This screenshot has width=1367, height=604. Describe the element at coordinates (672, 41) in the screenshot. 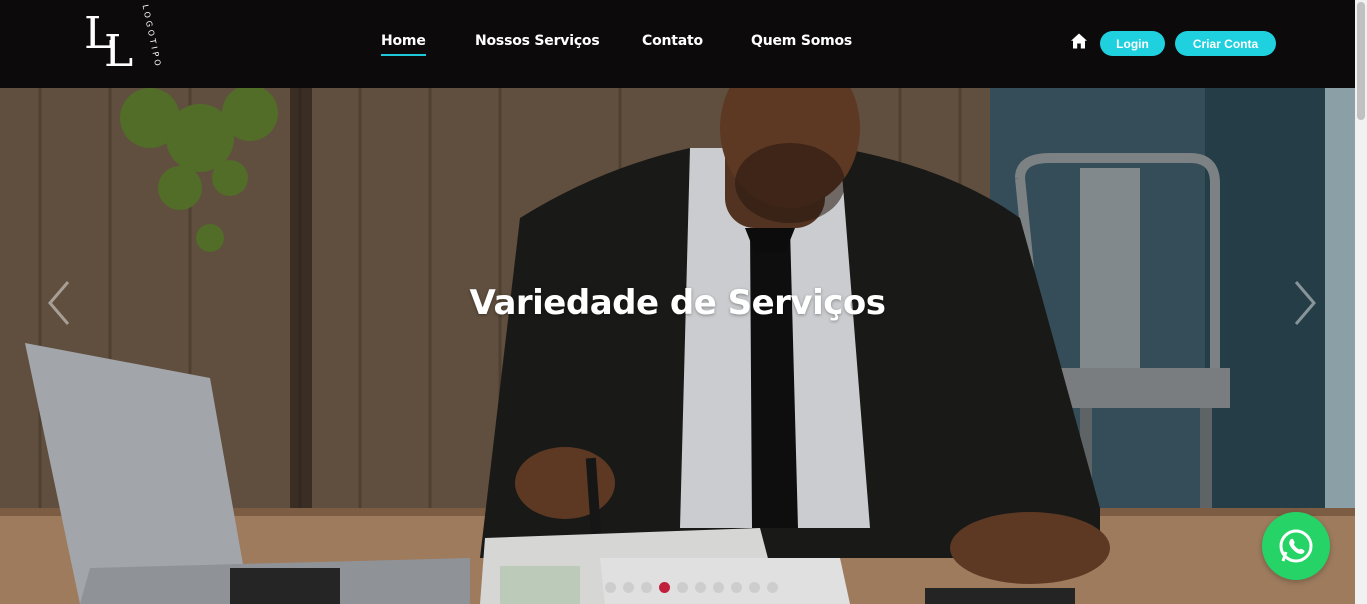

I see `nav-contato: Contato` at that location.